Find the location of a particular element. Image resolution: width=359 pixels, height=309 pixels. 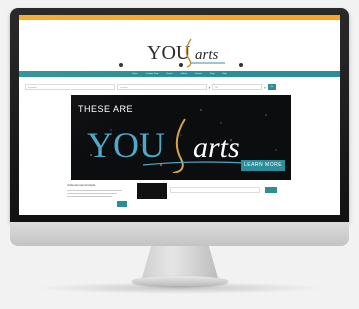

nav-item-shop: Shop is located at coordinates (212, 74).